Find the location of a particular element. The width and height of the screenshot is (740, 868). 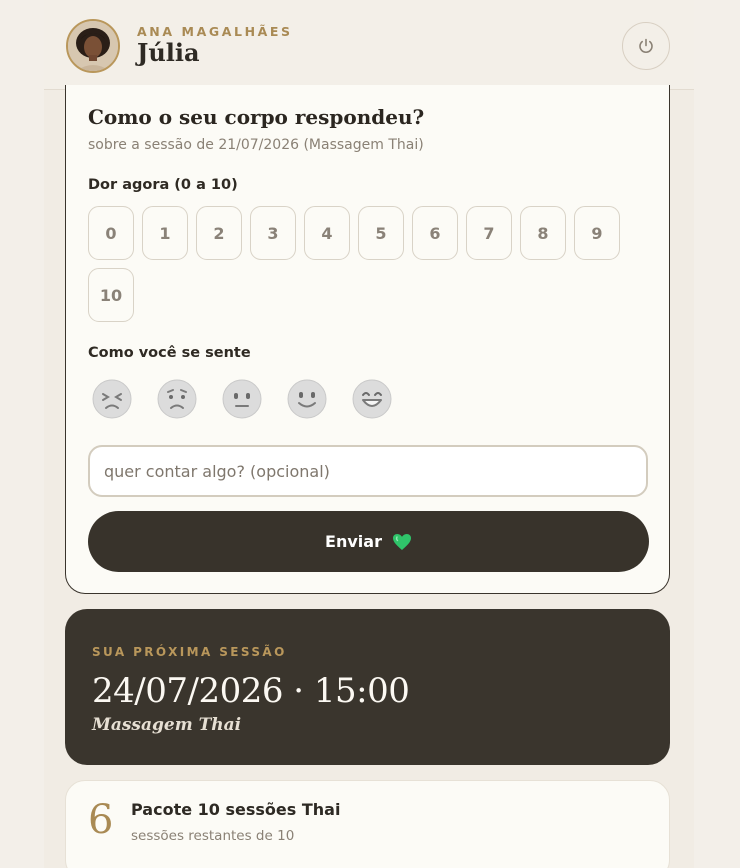

pain-option-5: 5 is located at coordinates (381, 233).